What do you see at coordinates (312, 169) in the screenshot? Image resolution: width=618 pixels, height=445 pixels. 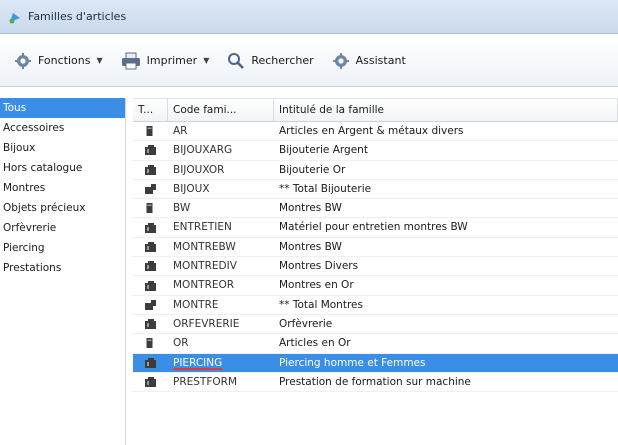 I see `family-label: Bijouterie Or` at bounding box center [312, 169].